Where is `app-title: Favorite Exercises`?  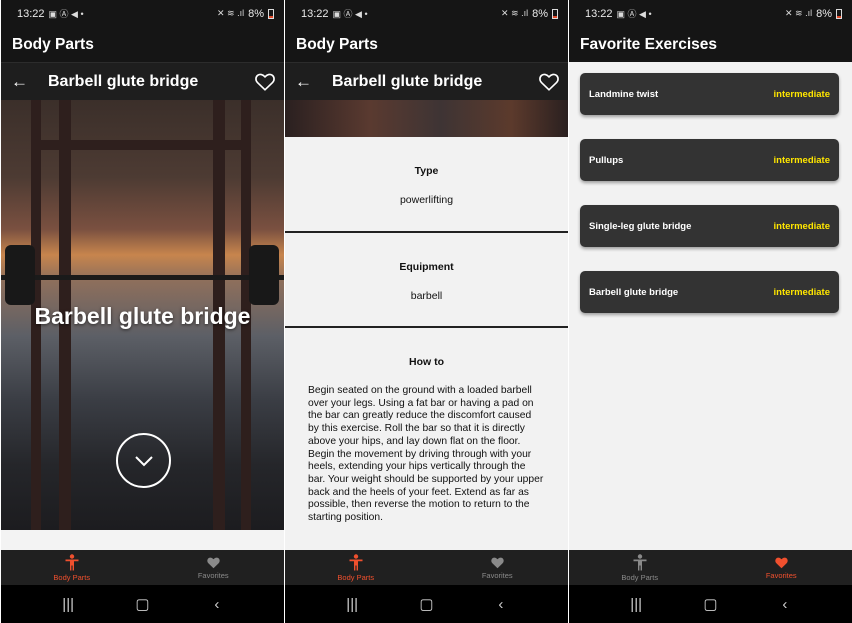
app-title: Favorite Exercises is located at coordinates (710, 44).